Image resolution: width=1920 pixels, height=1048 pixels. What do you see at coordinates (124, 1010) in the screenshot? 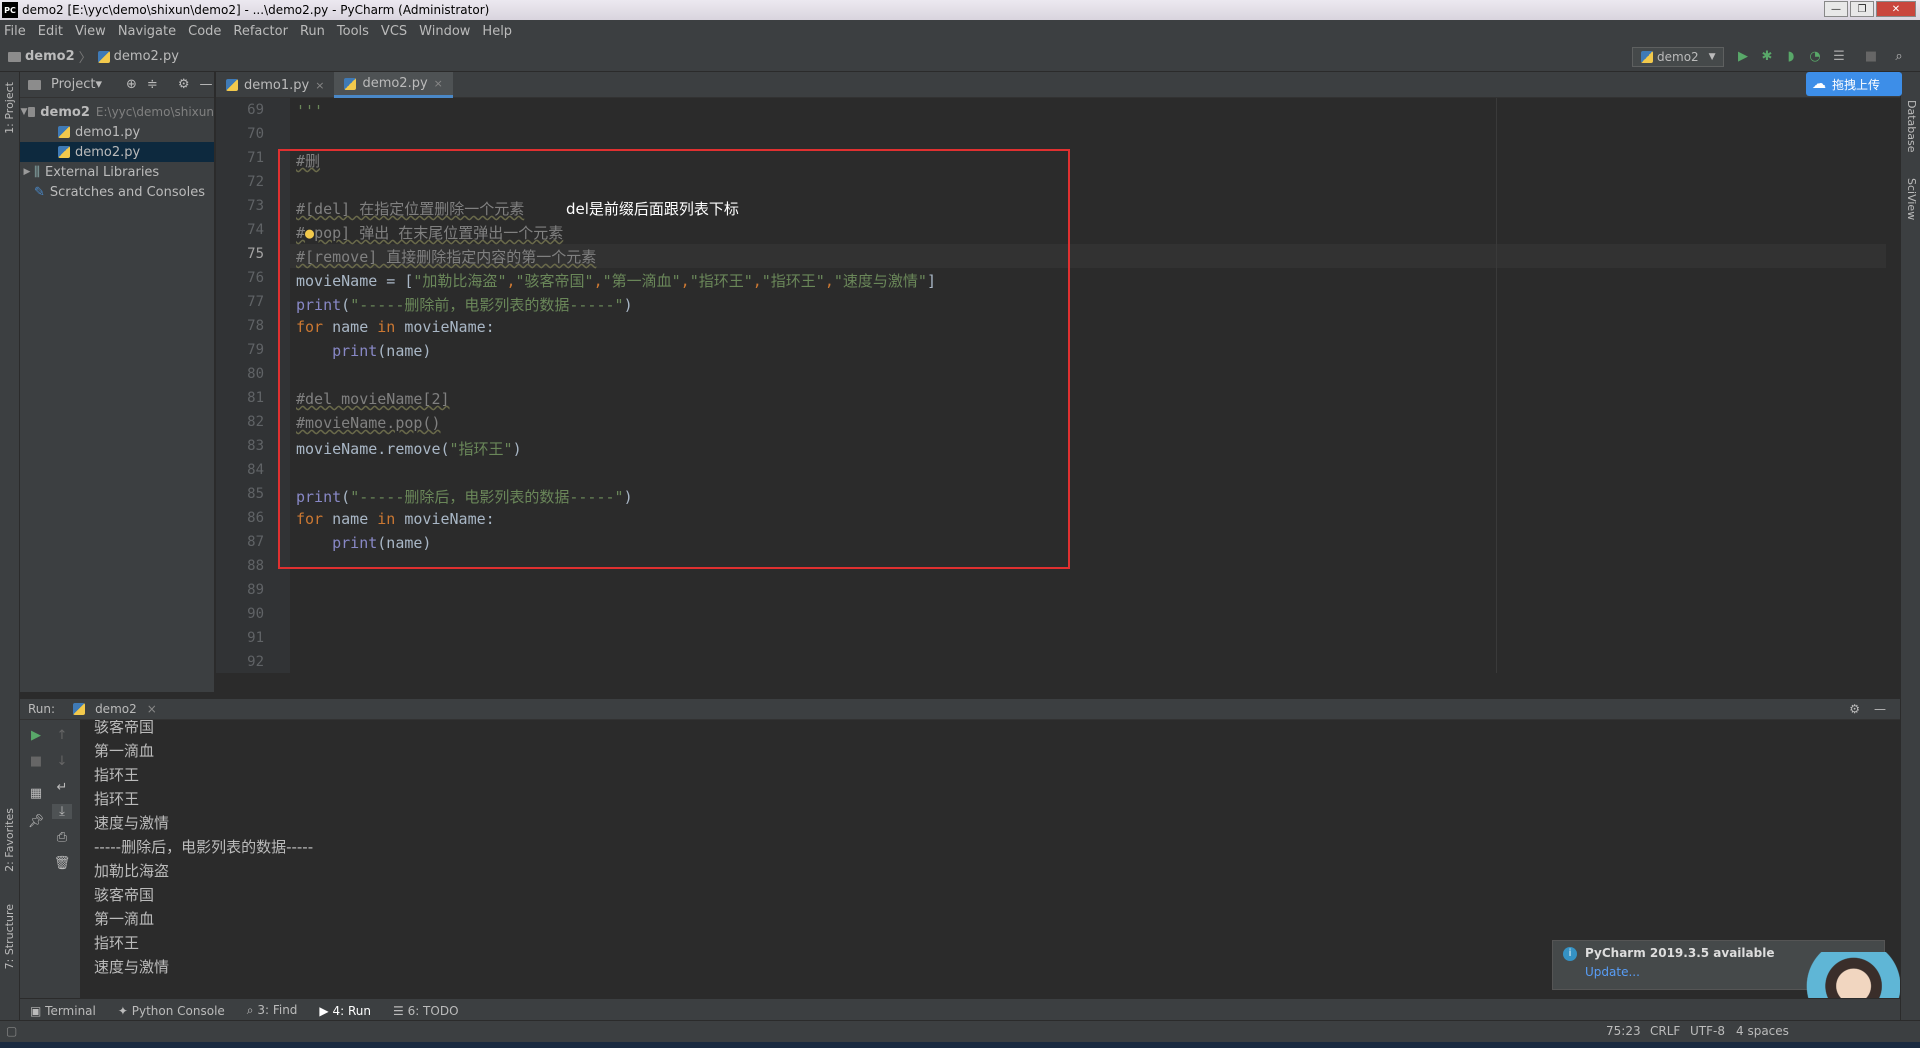
I see `python-console-icon: ✦` at bounding box center [124, 1010].